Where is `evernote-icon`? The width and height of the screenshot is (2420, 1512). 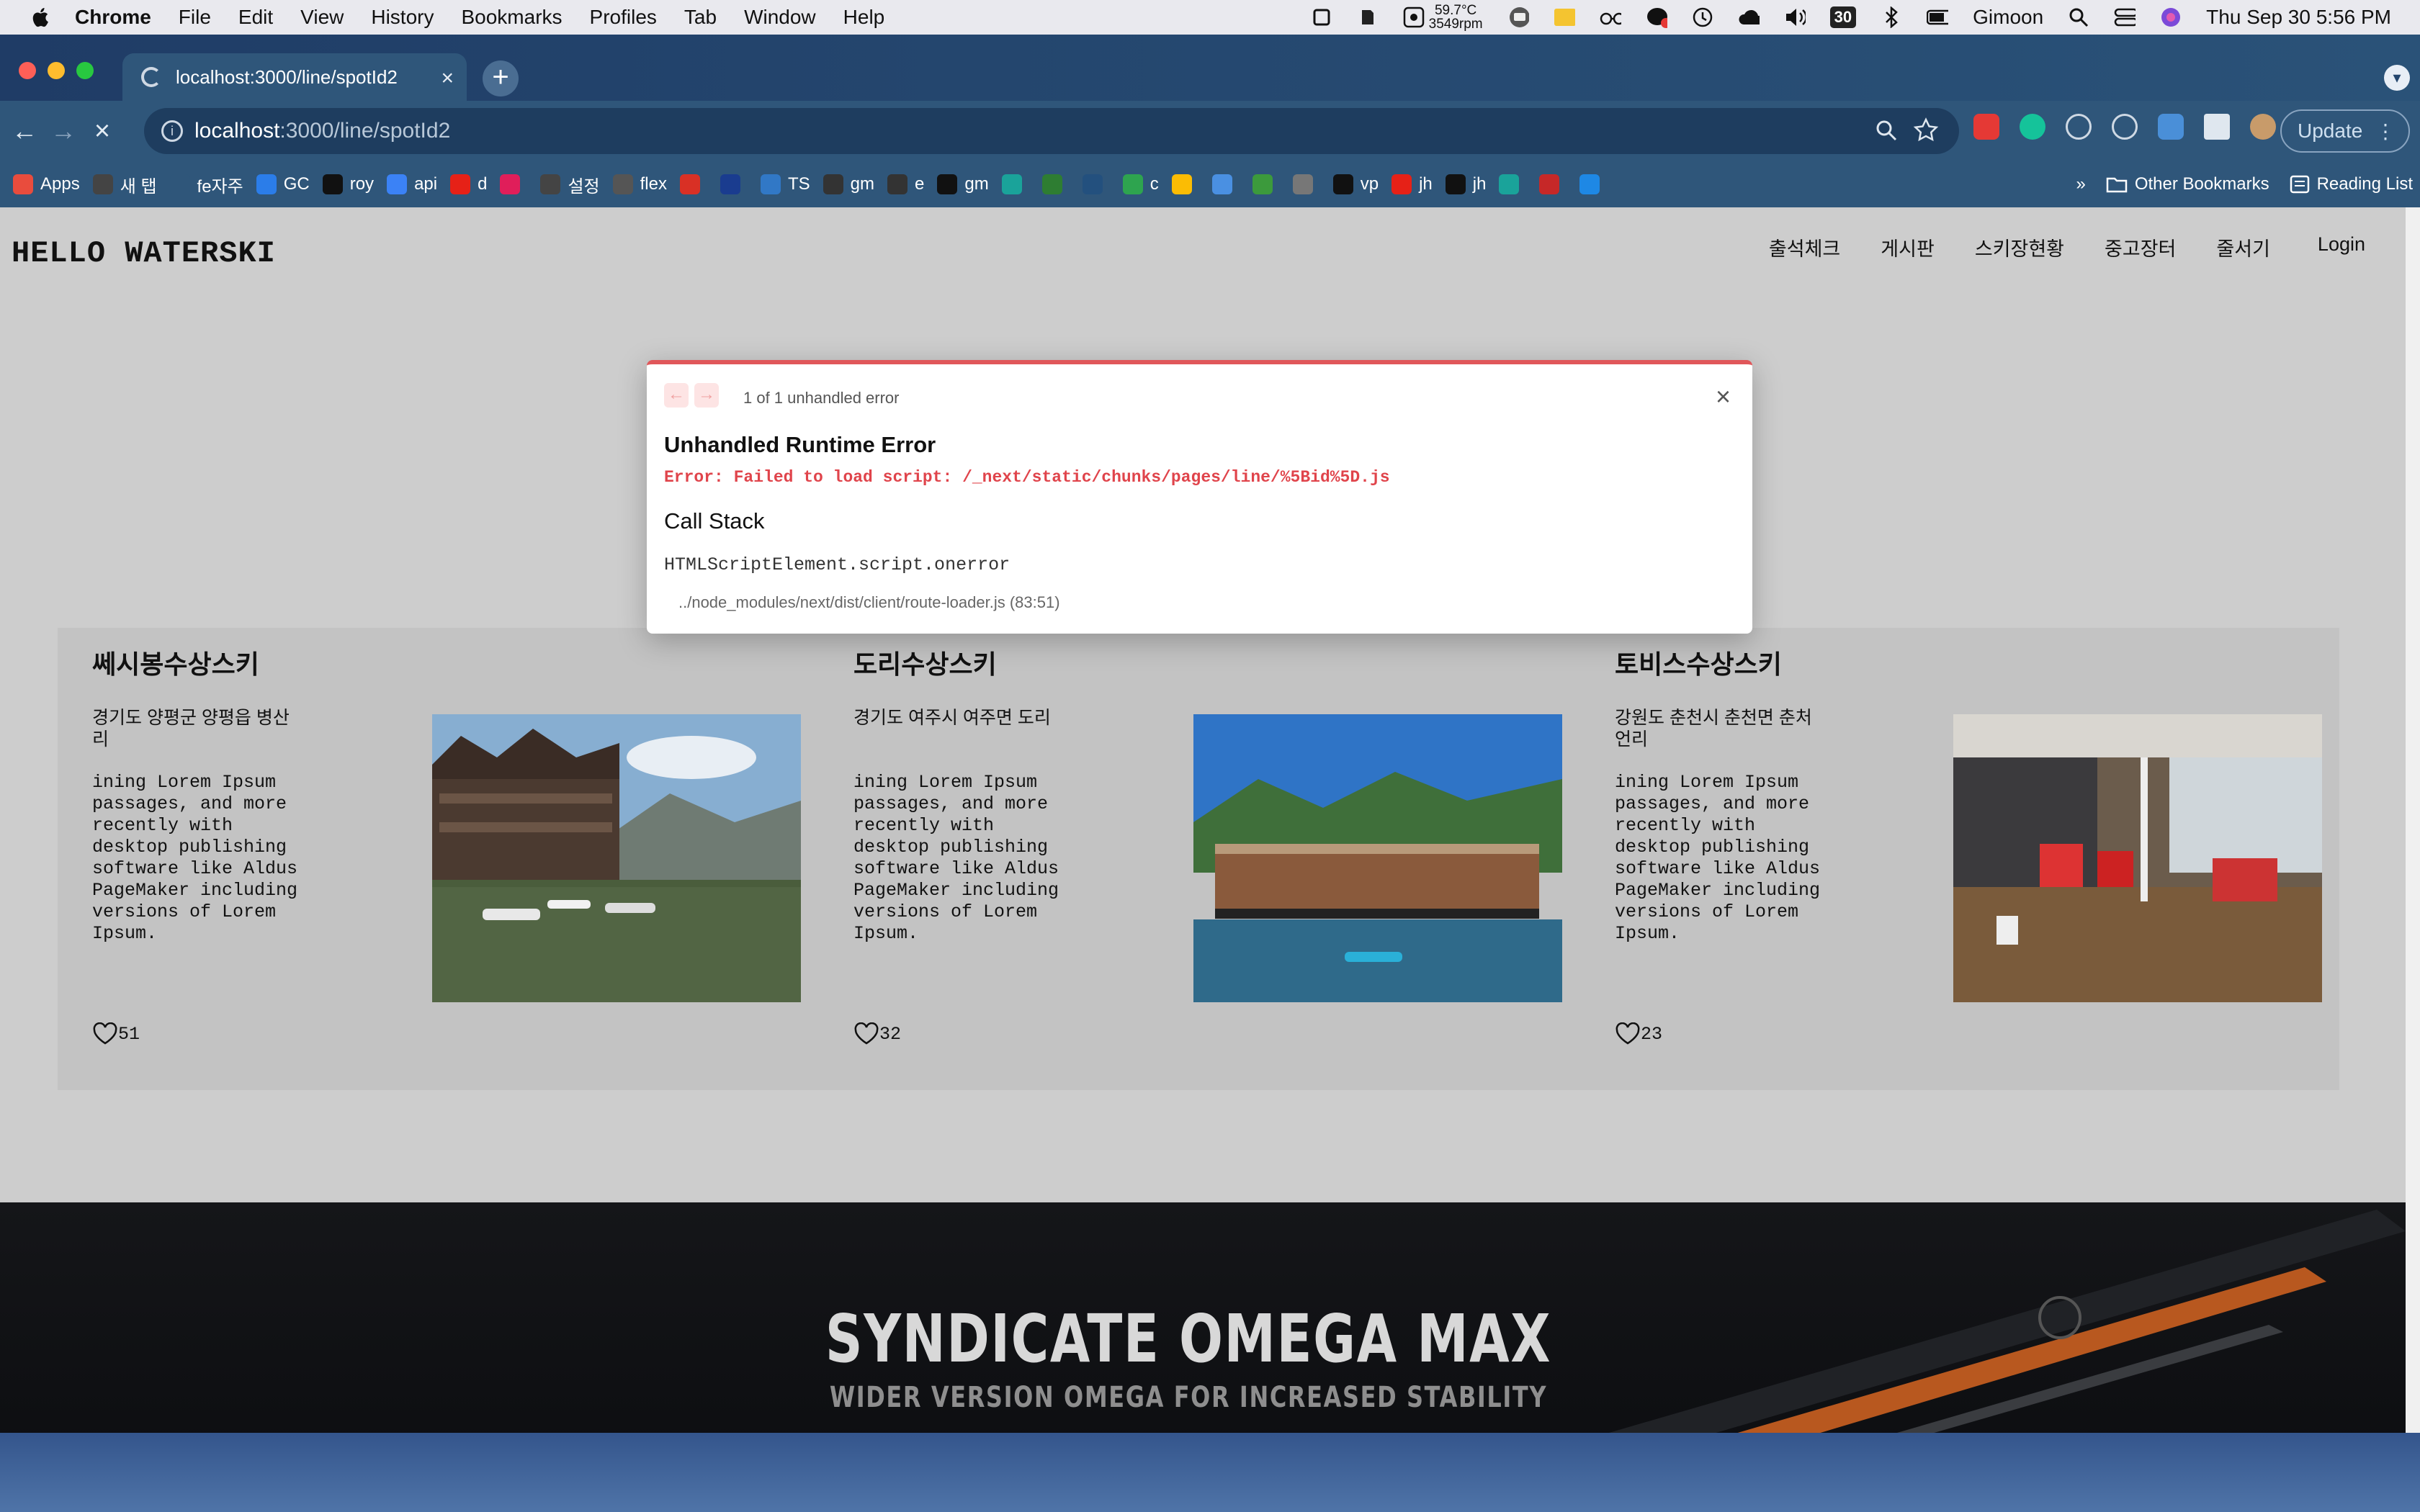 evernote-icon is located at coordinates (1368, 17).